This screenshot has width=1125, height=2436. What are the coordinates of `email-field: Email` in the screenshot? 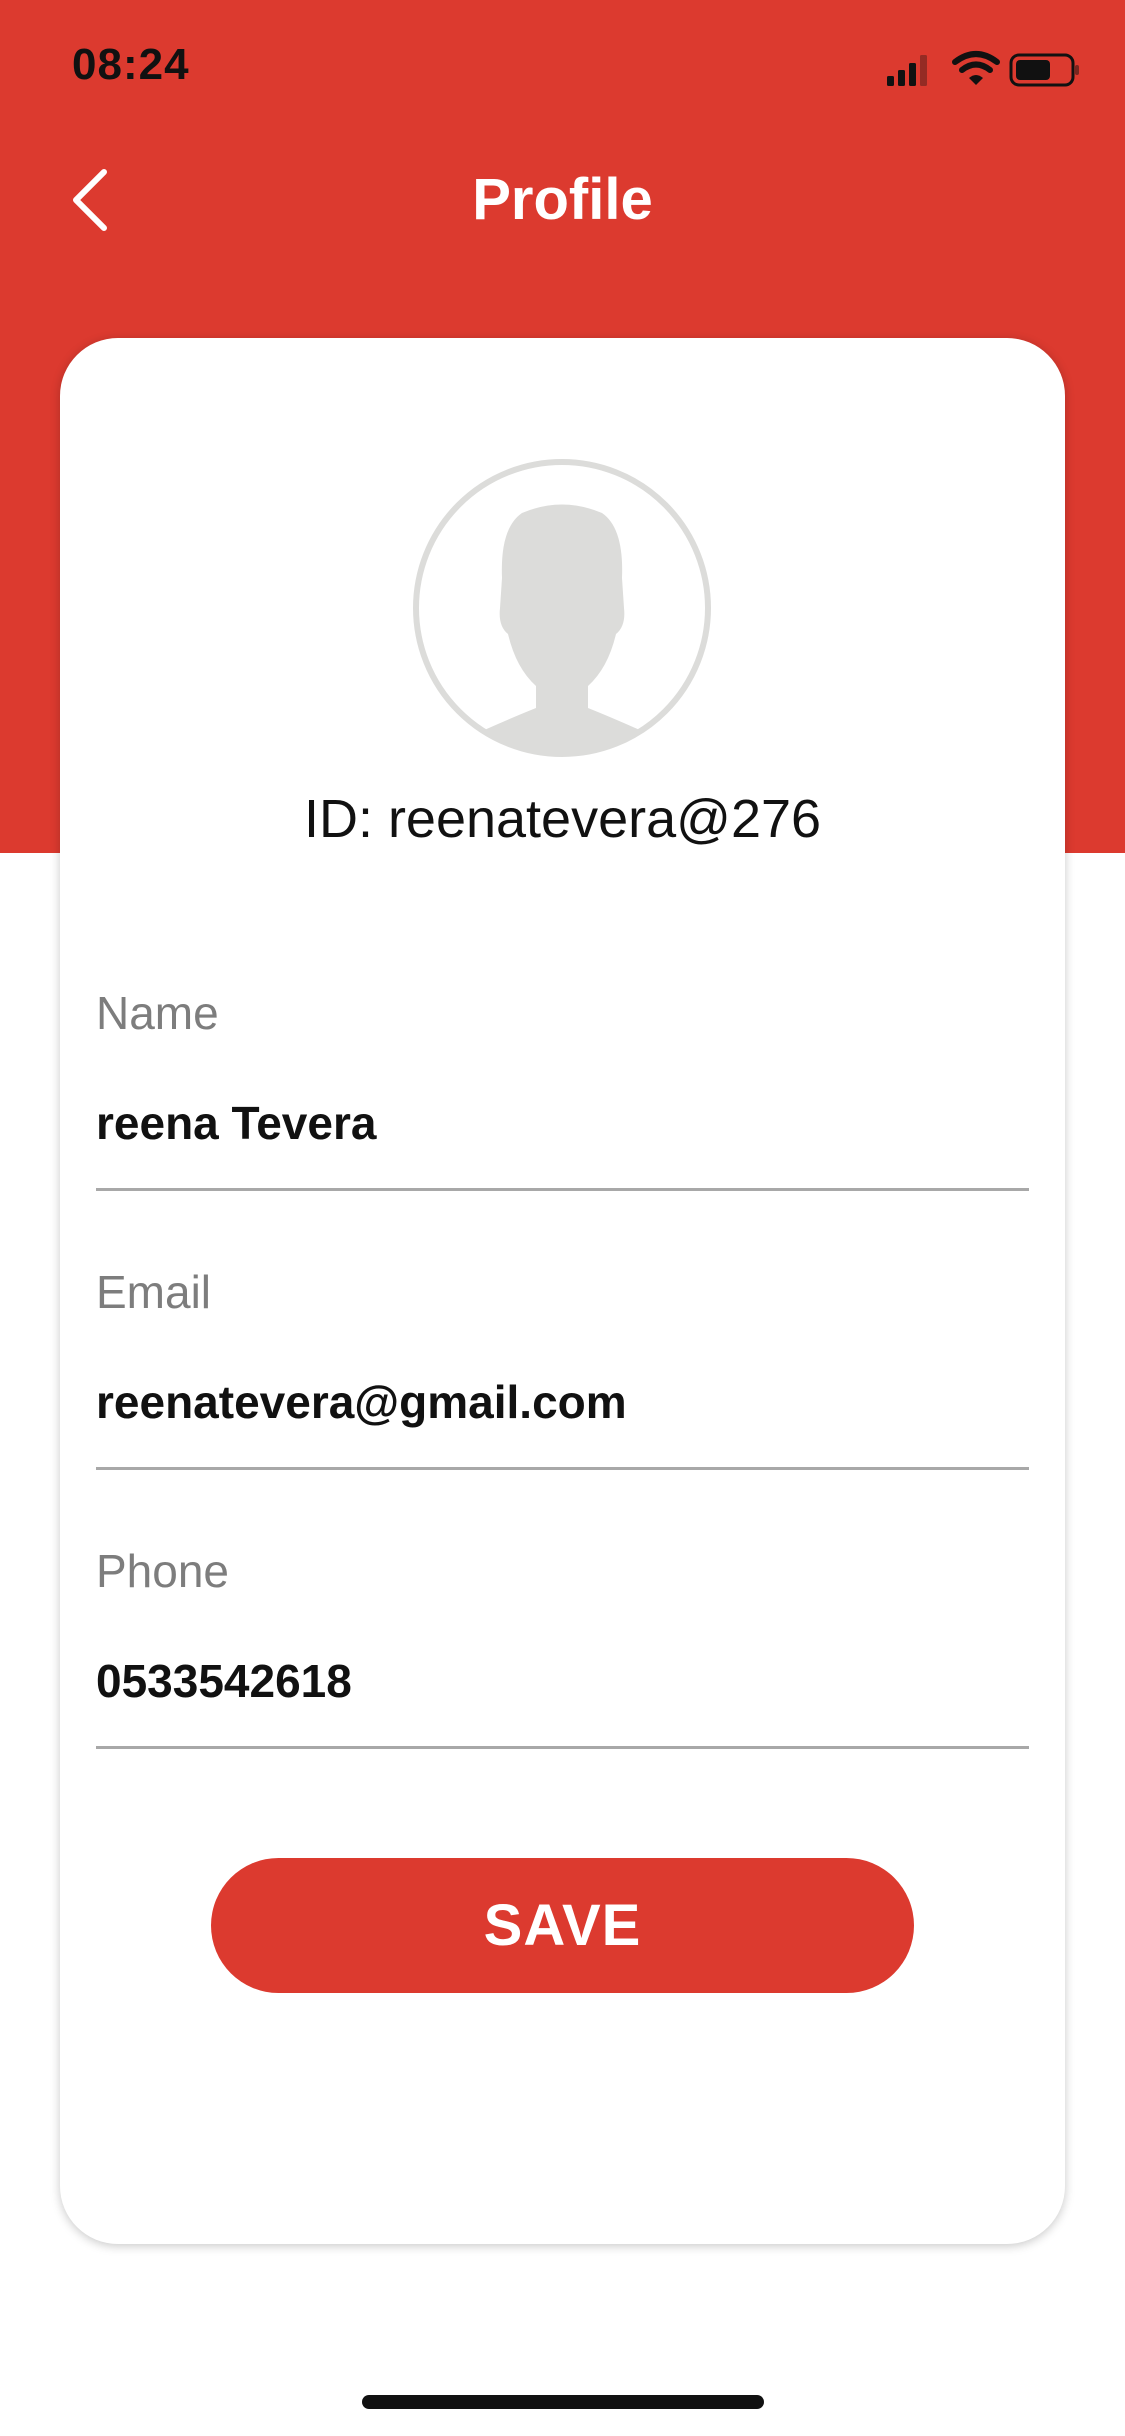 It's located at (562, 1380).